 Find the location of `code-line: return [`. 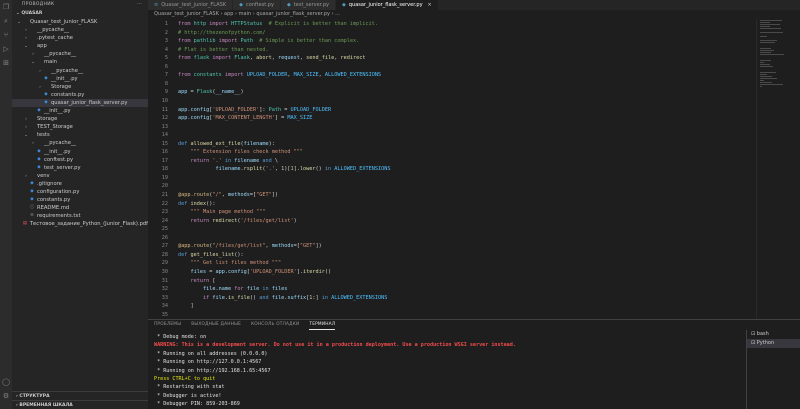

code-line: return [ is located at coordinates (197, 281).